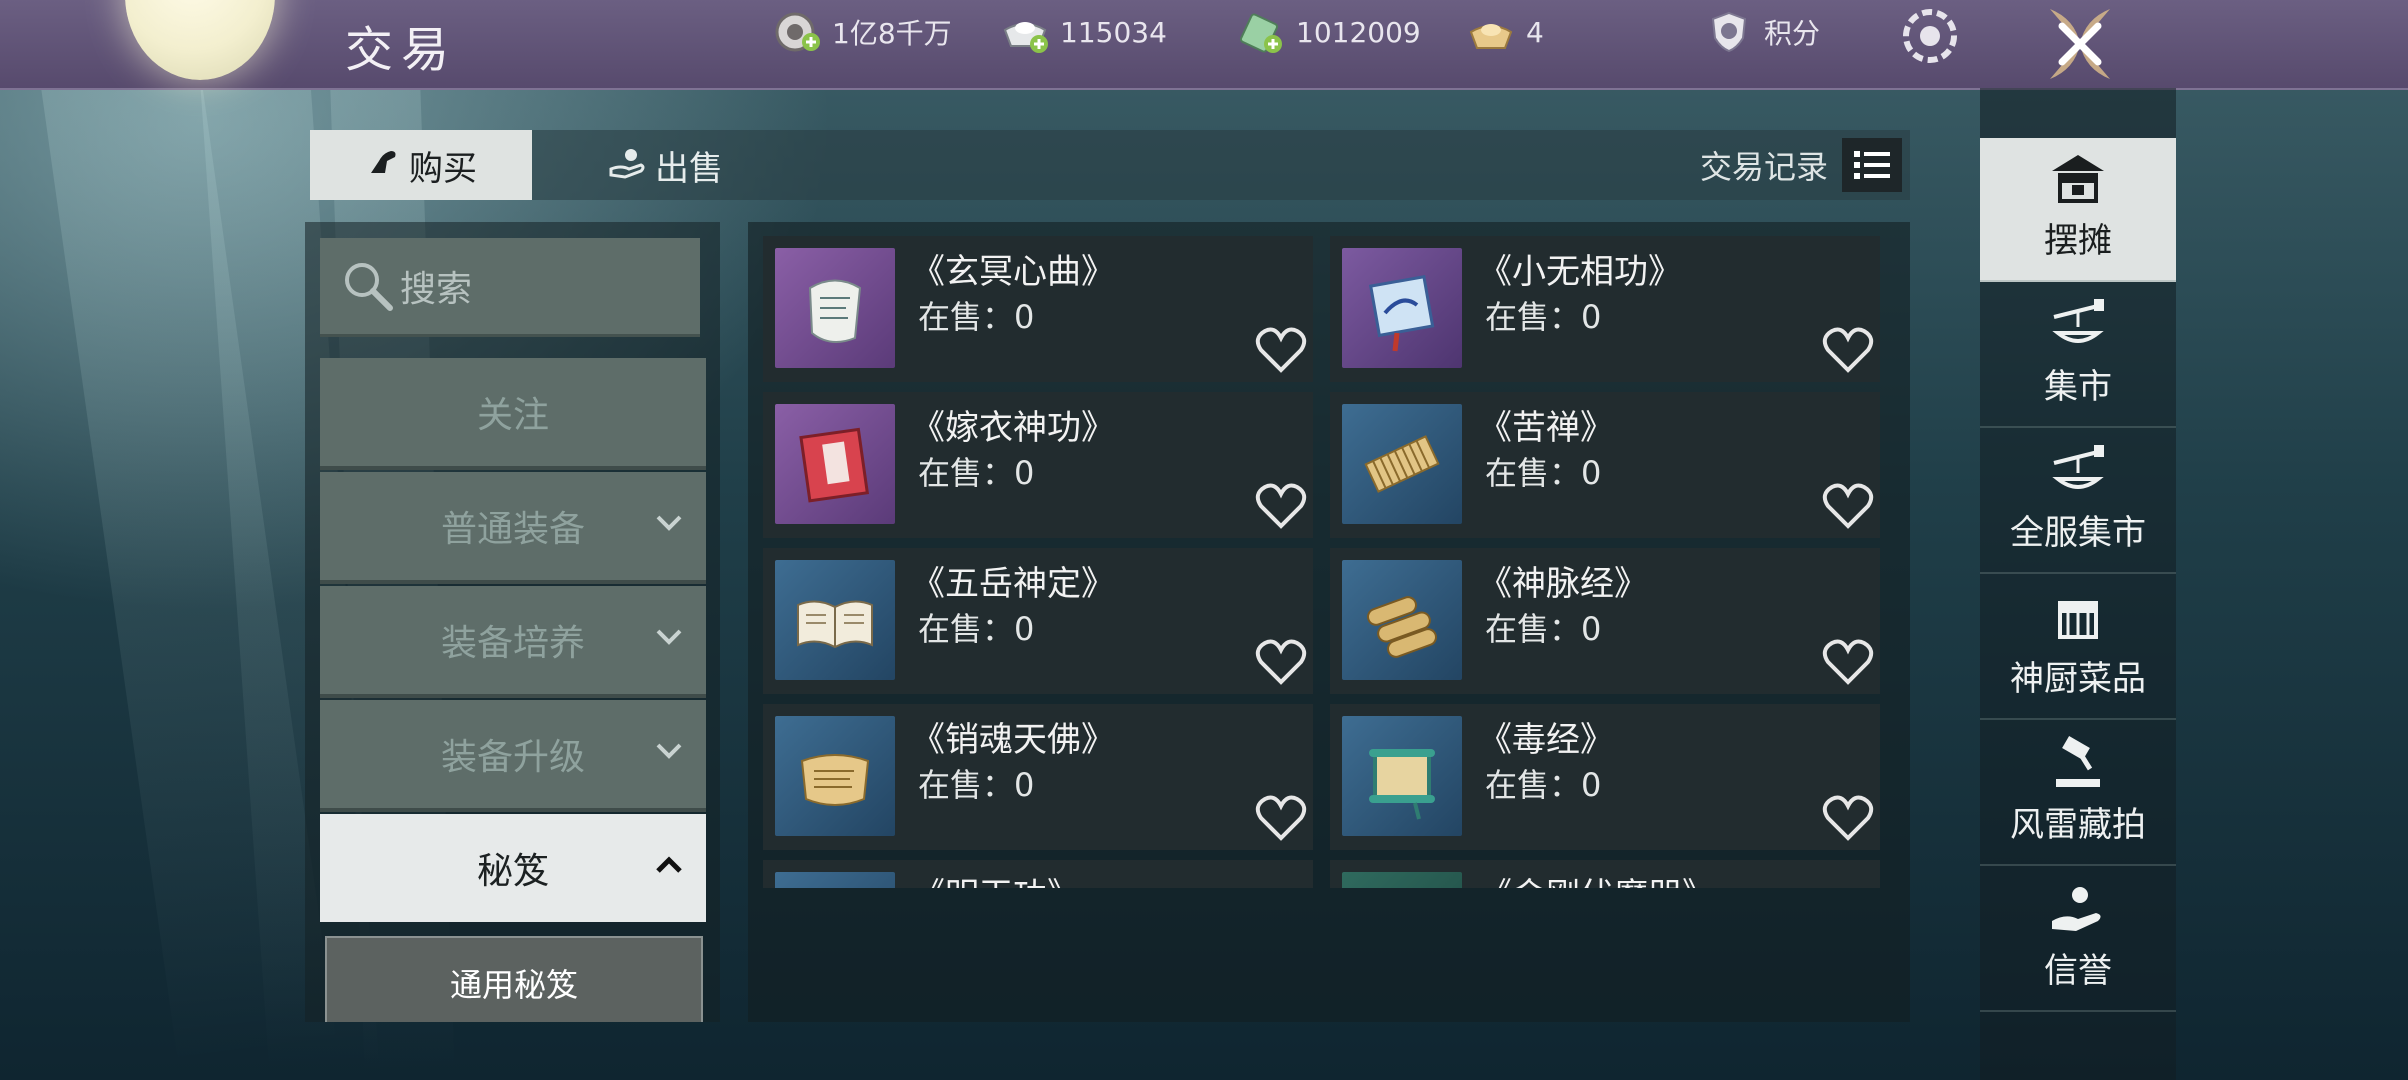 The height and width of the screenshot is (1080, 2408). I want to click on page-title: 交易, so click(401, 50).